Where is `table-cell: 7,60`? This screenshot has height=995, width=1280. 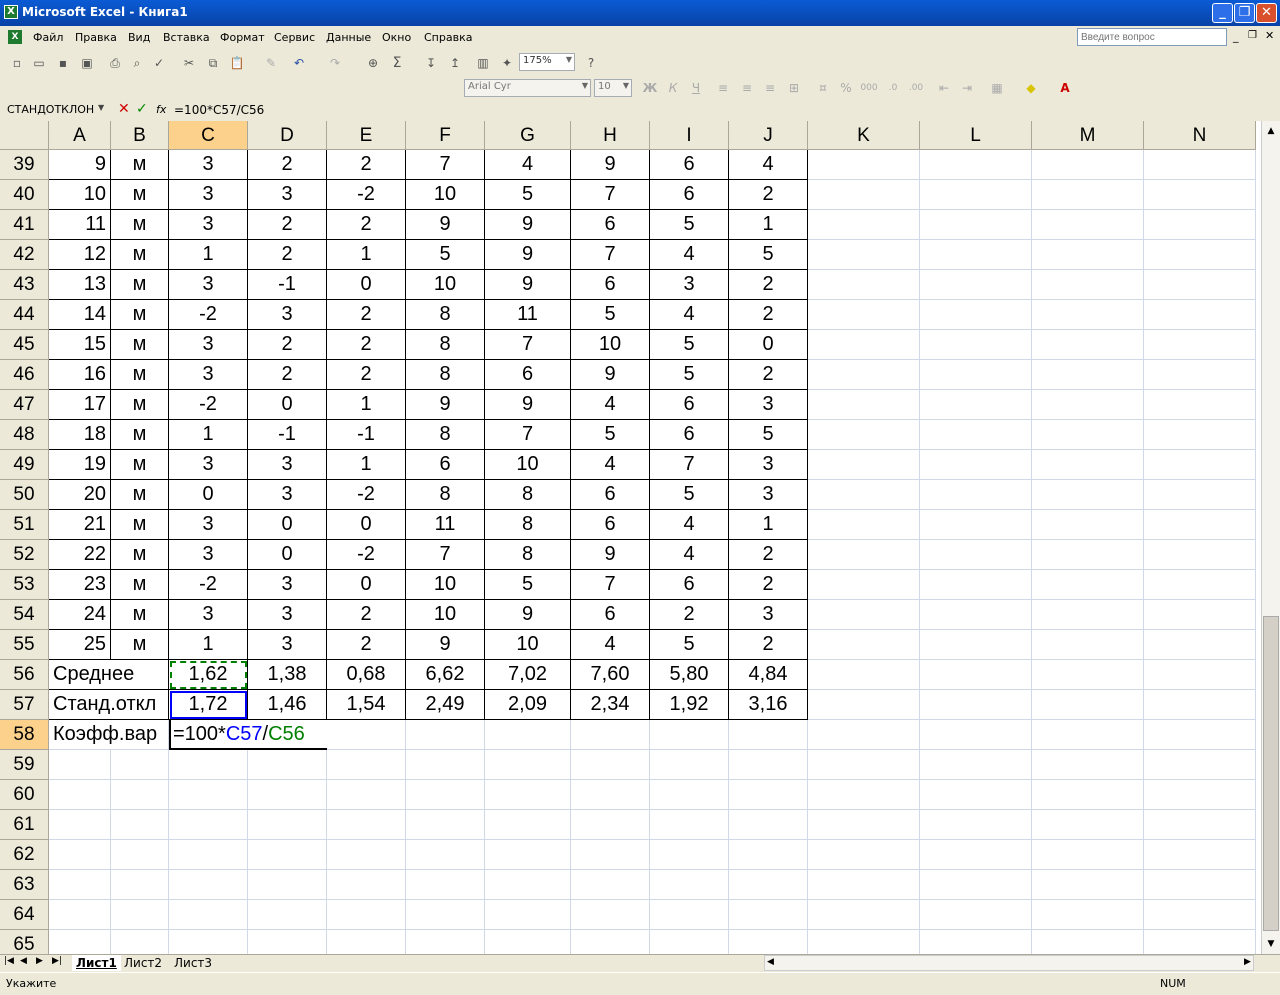 table-cell: 7,60 is located at coordinates (610, 675).